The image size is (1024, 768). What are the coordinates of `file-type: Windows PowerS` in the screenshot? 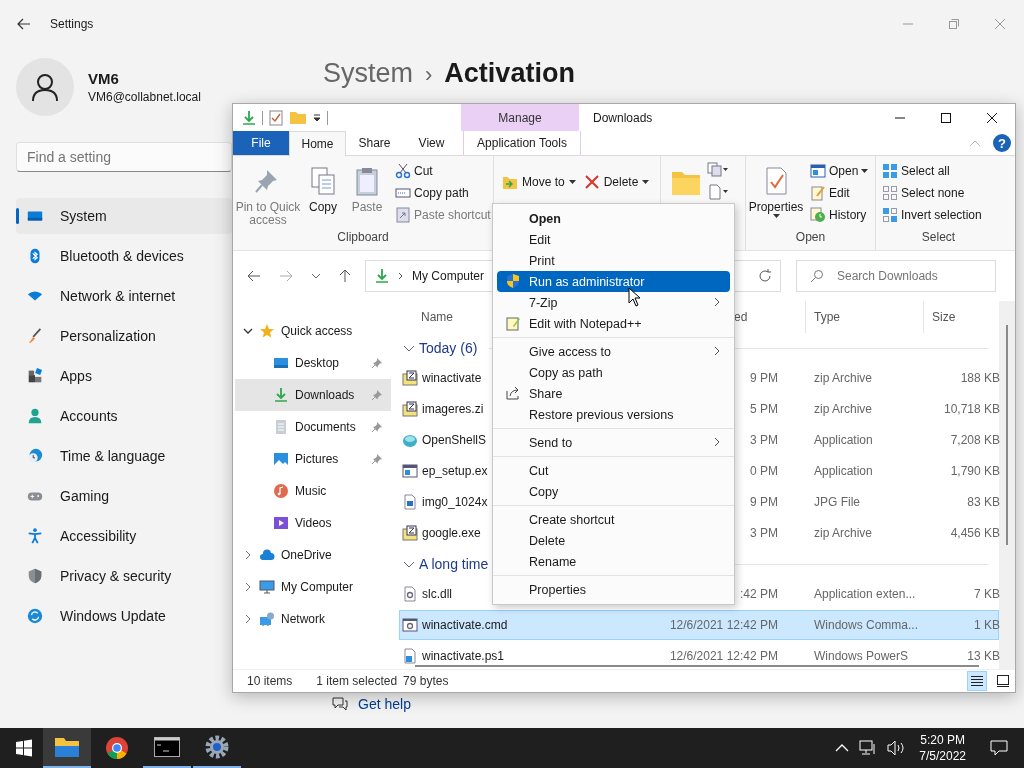 It's located at (862, 656).